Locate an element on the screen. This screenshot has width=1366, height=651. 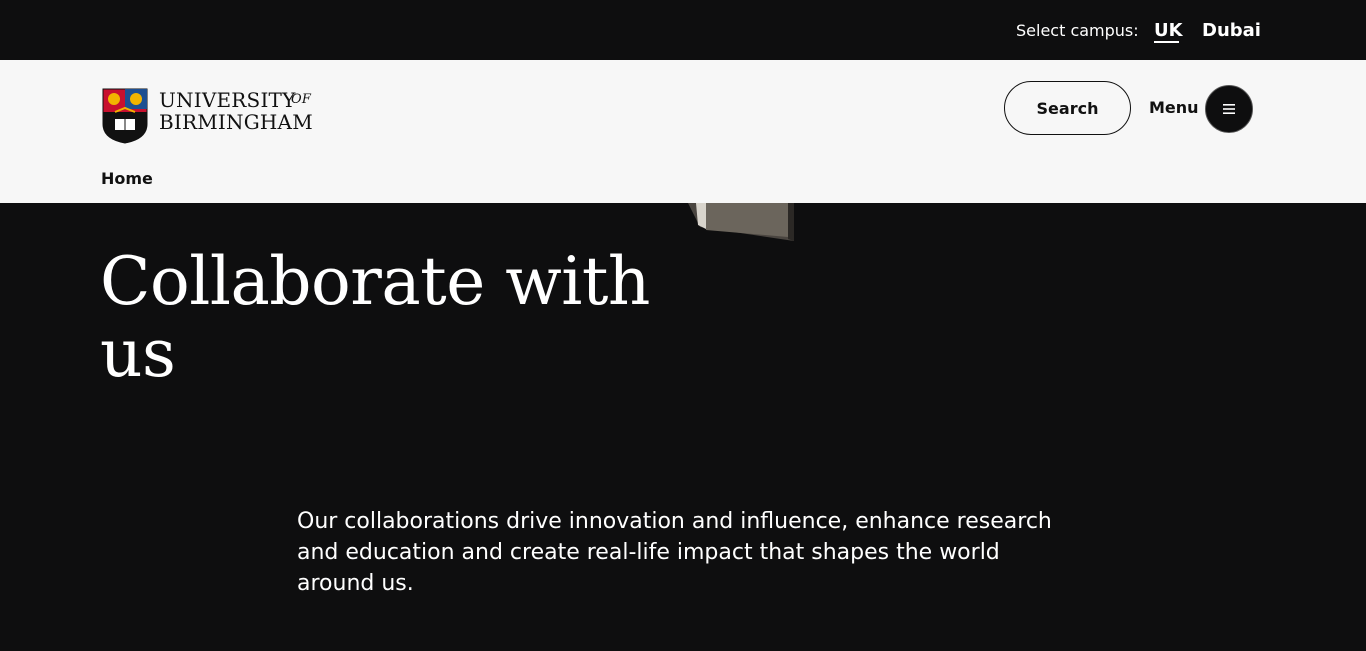
breadcrumb-home: Home is located at coordinates (127, 179).